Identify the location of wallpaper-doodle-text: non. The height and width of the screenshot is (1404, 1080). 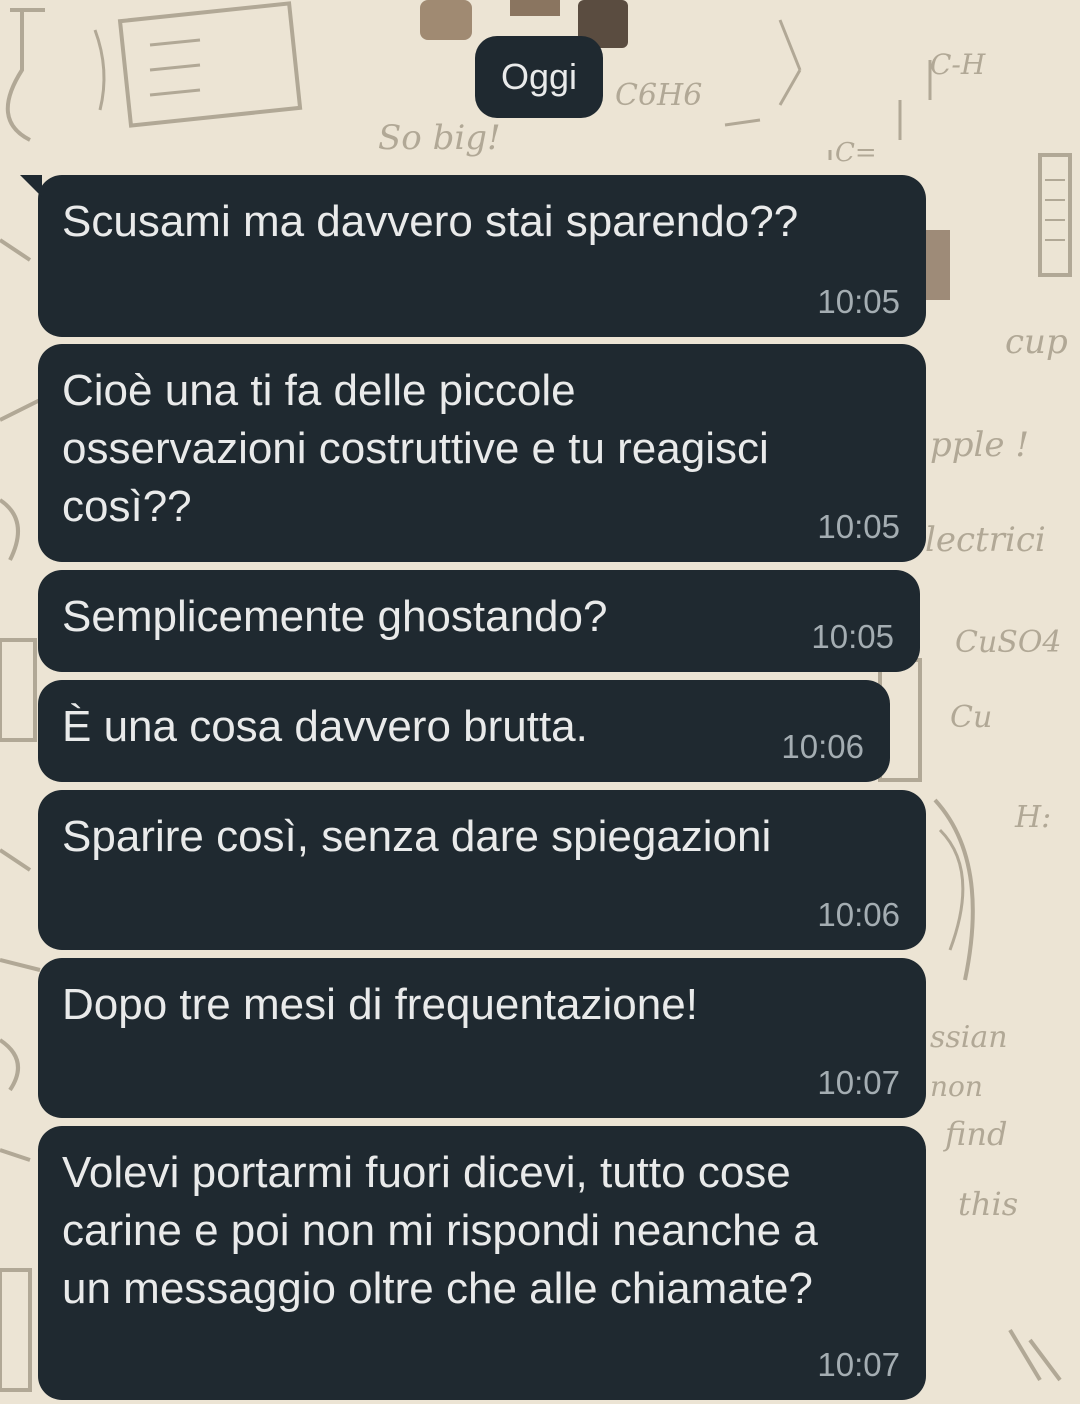
(956, 1086).